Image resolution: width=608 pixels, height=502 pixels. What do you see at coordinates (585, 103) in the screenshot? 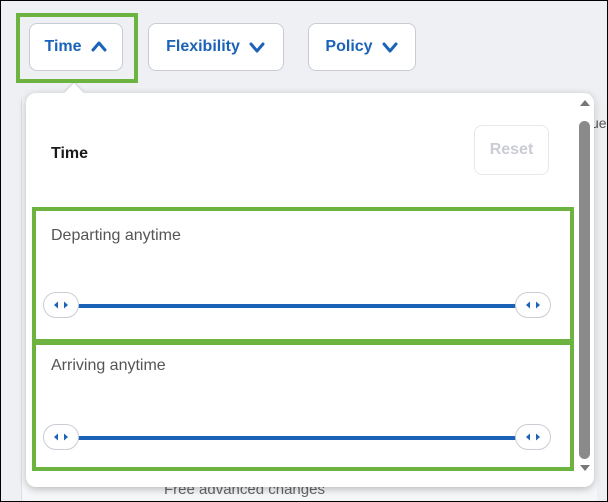
I see `scroll-up-icon` at bounding box center [585, 103].